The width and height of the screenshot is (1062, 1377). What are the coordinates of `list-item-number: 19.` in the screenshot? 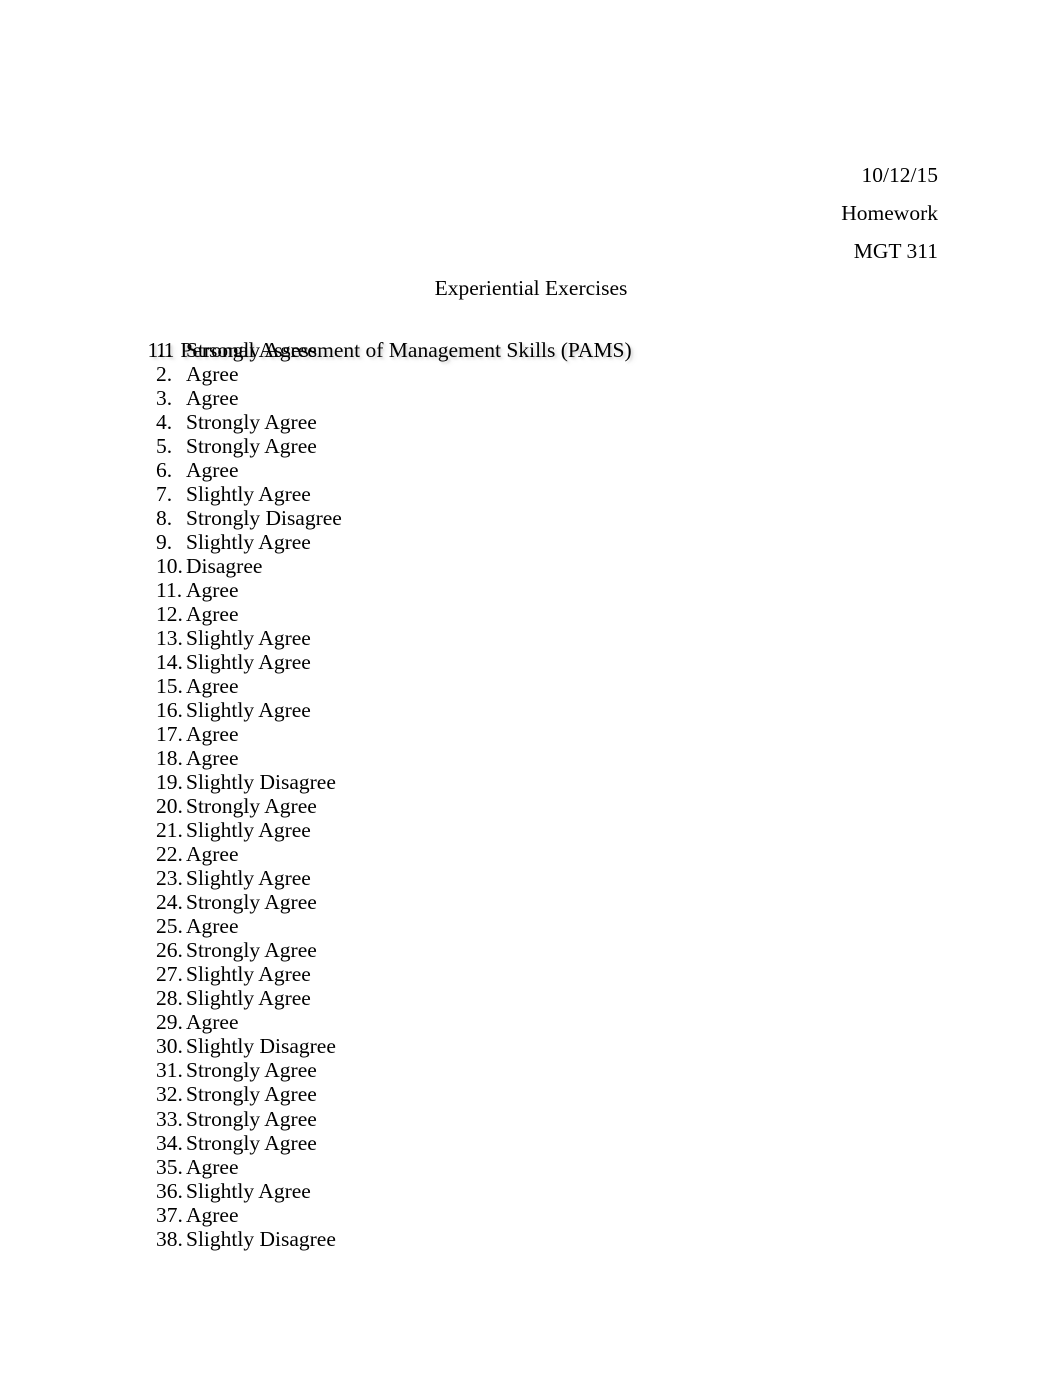 It's located at (169, 782).